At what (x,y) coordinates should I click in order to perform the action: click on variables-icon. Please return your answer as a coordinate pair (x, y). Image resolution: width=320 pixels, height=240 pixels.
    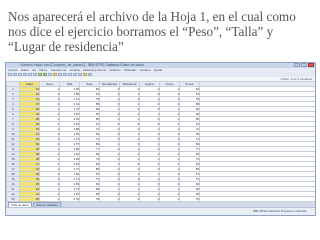
    Looking at the image, I should click on (50, 74).